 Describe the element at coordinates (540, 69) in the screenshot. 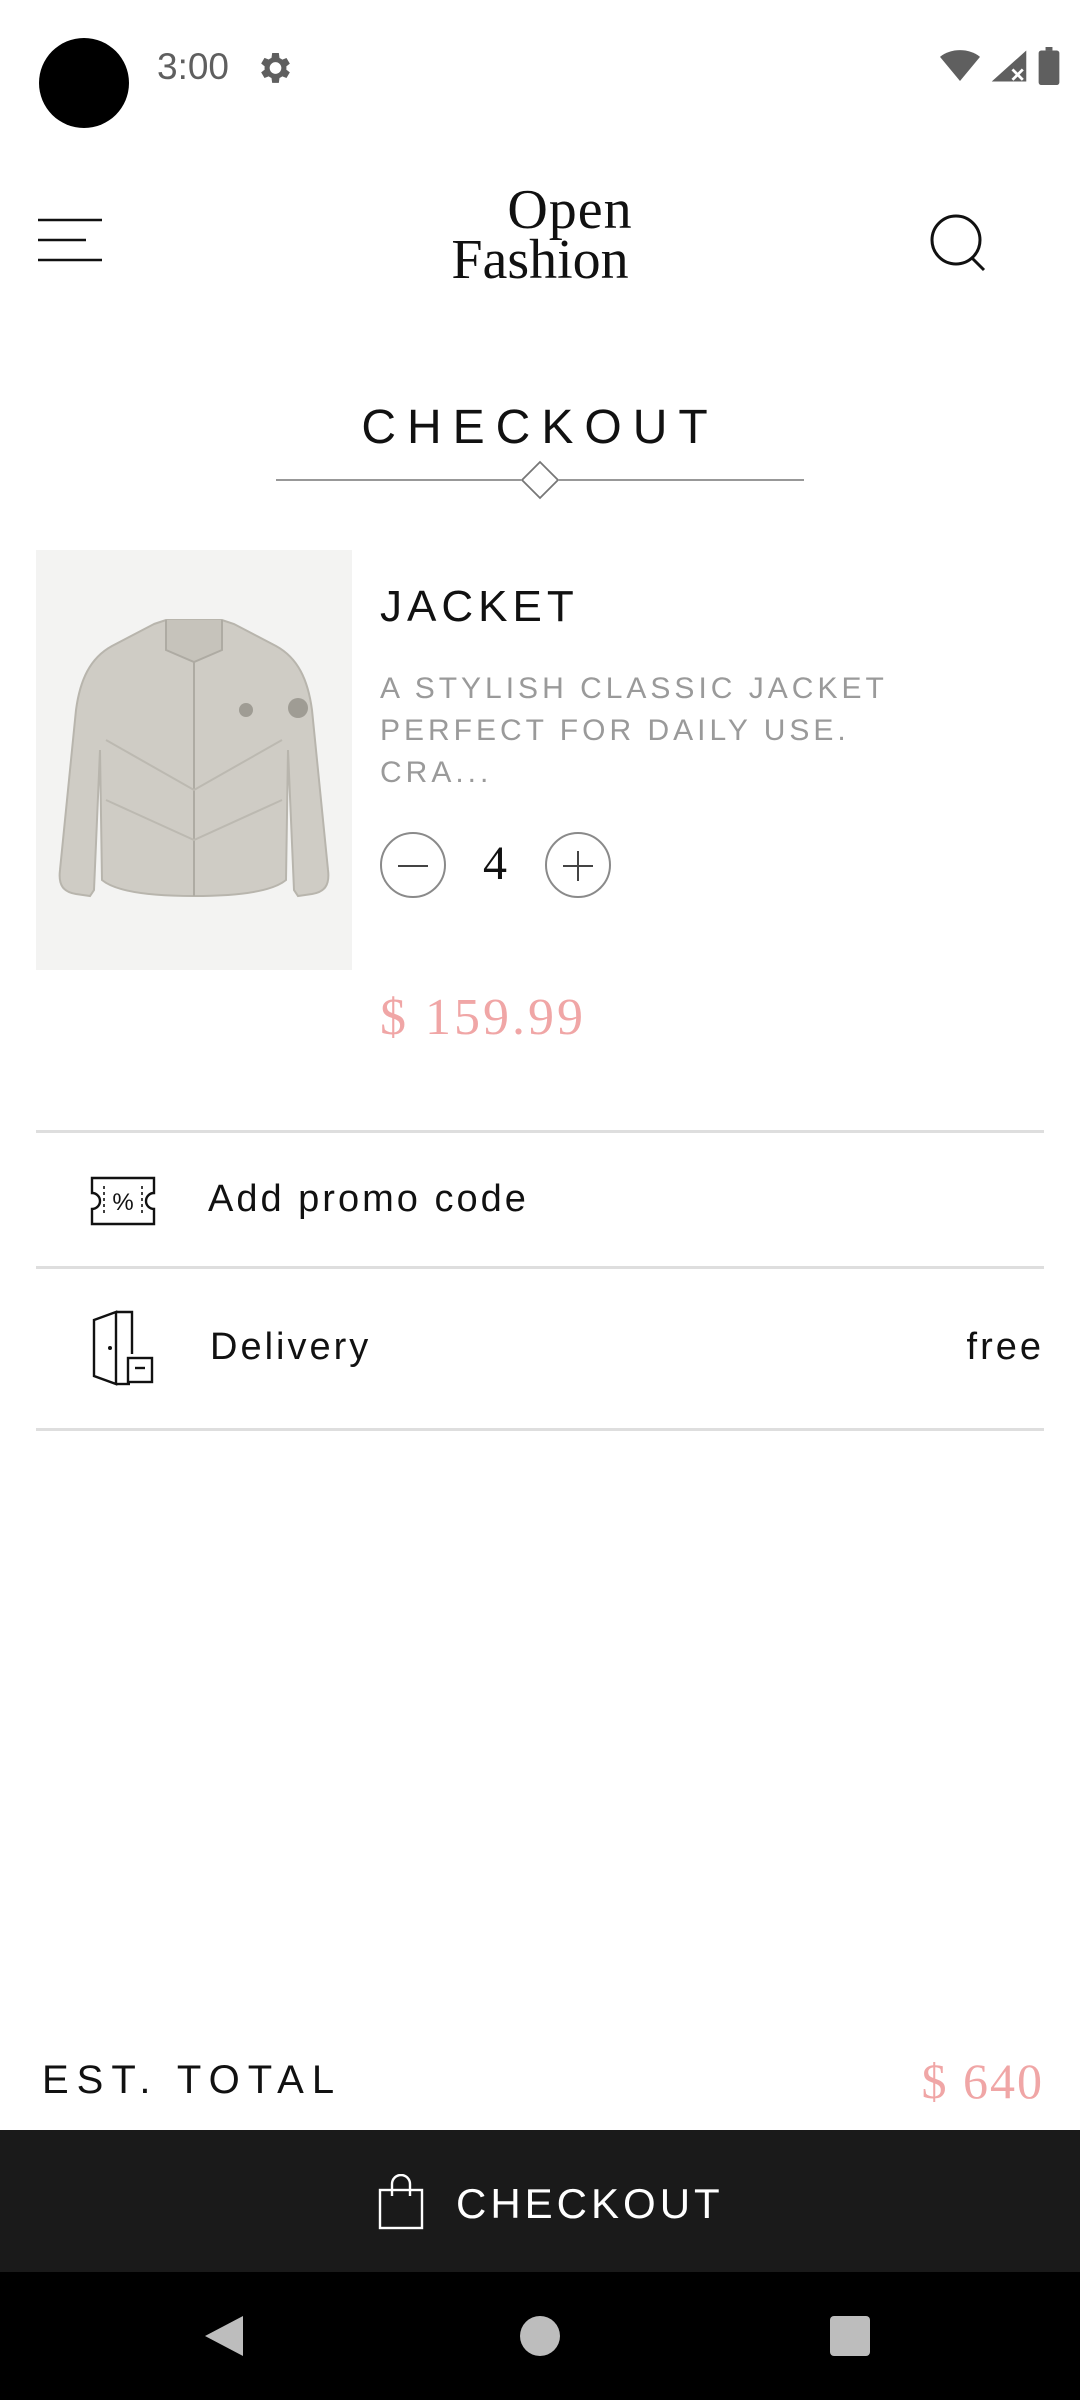

I see `status-bar: 3:00` at that location.